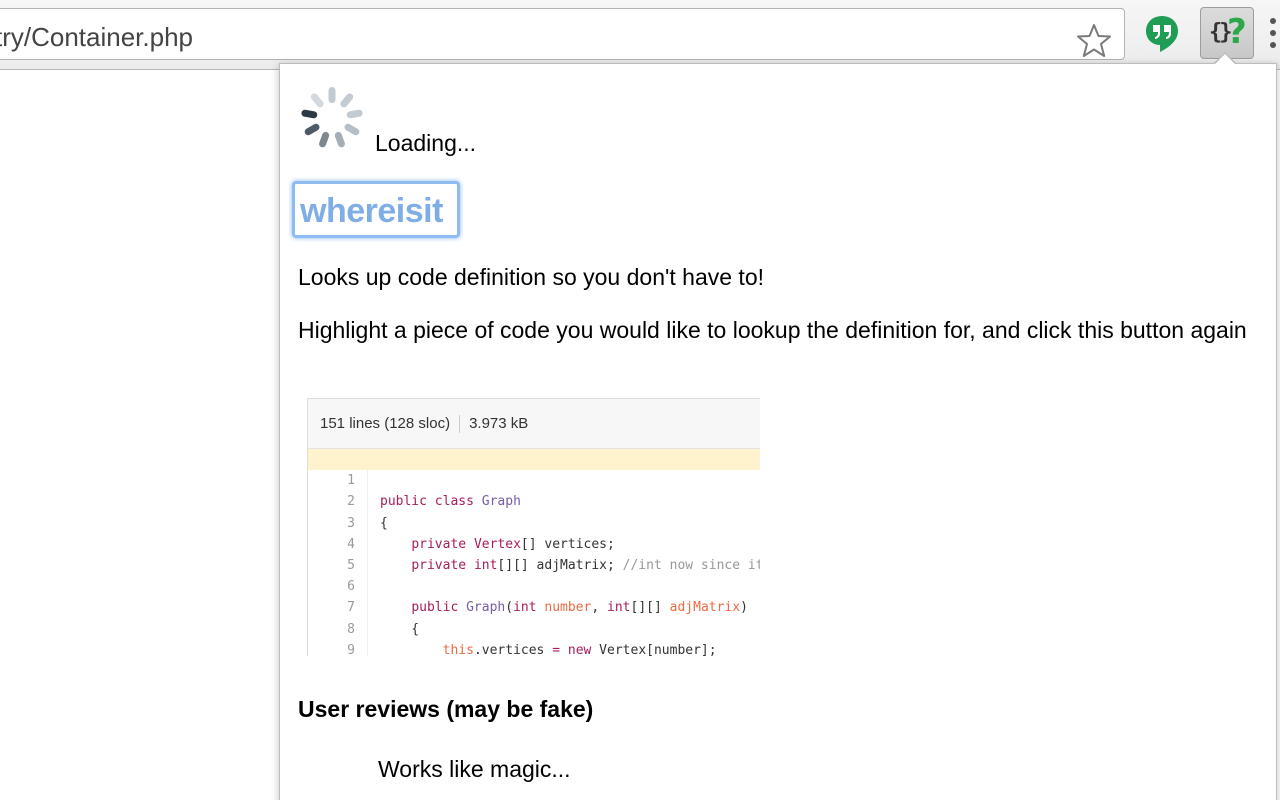 The height and width of the screenshot is (800, 1280). Describe the element at coordinates (534, 424) in the screenshot. I see `code-file-info: 151 lines (128 sloc) 3.973 kB` at that location.